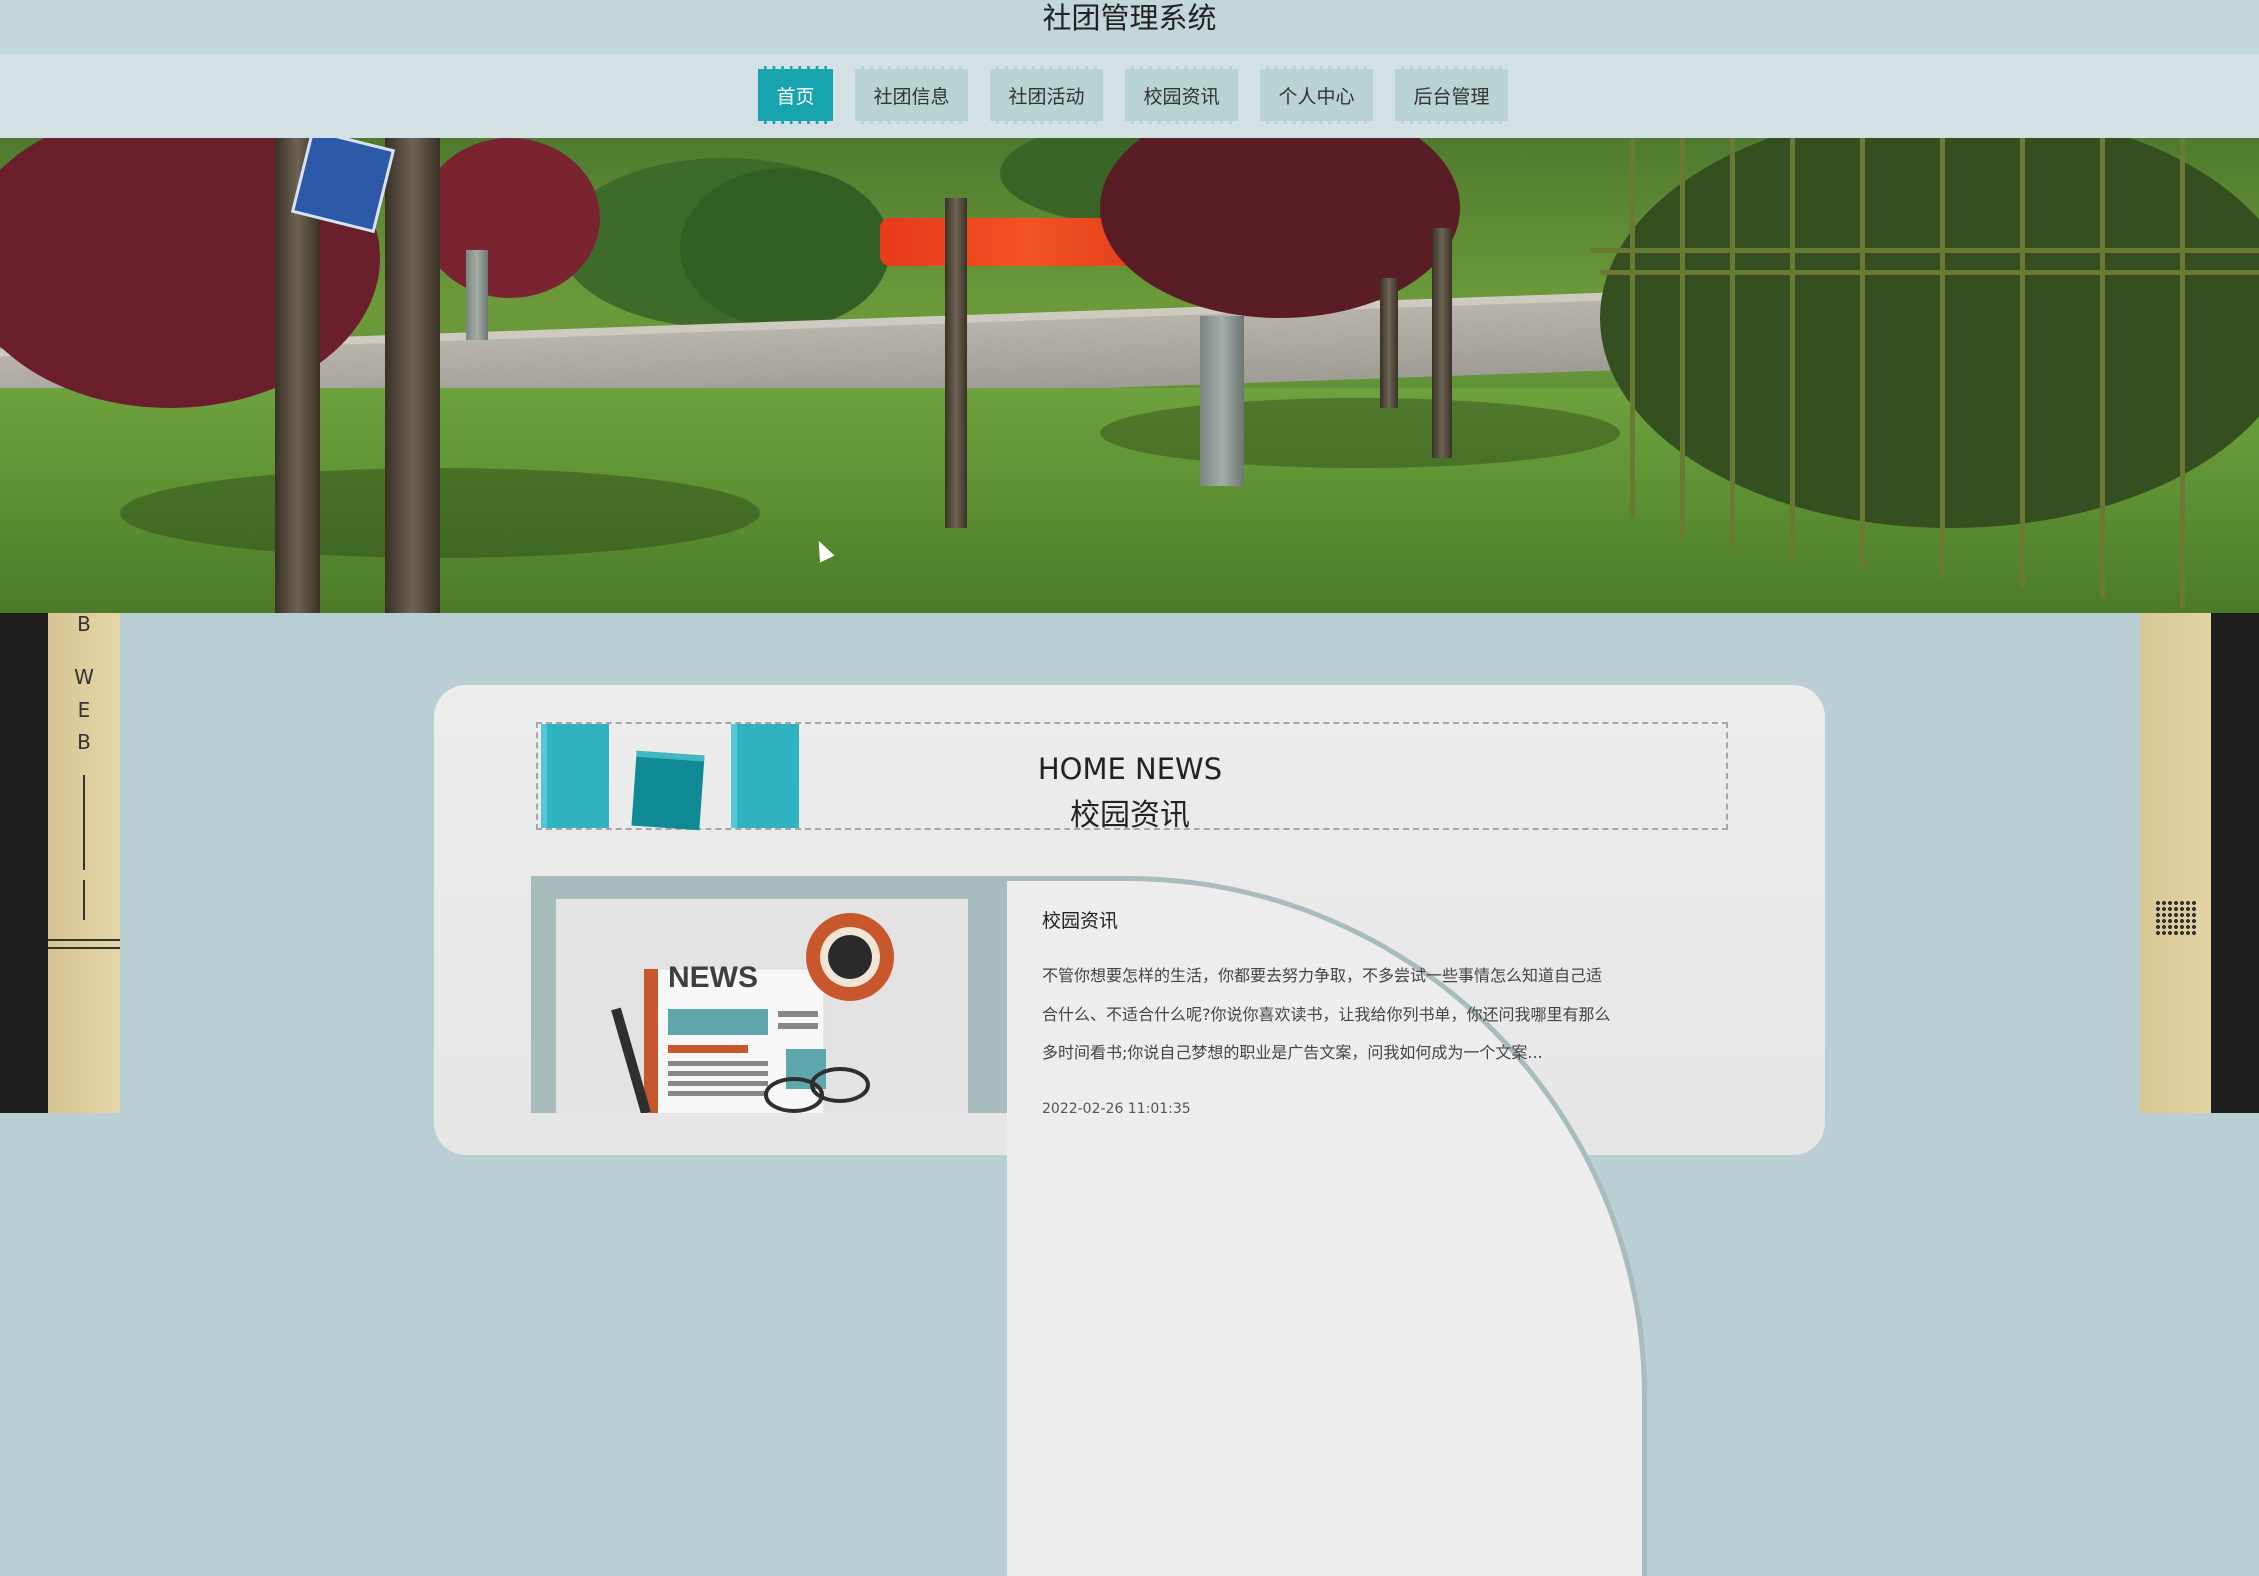 This screenshot has width=2259, height=1576. Describe the element at coordinates (1130, 815) in the screenshot. I see `section-title-cn: 校园资讯` at that location.